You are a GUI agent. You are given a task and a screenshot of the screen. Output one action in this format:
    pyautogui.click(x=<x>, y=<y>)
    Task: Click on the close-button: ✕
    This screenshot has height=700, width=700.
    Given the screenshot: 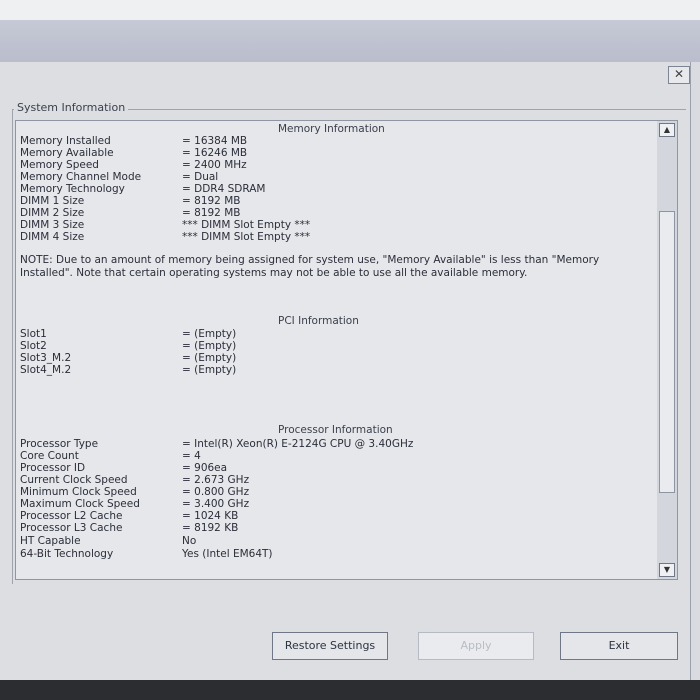 What is the action you would take?
    pyautogui.click(x=679, y=75)
    